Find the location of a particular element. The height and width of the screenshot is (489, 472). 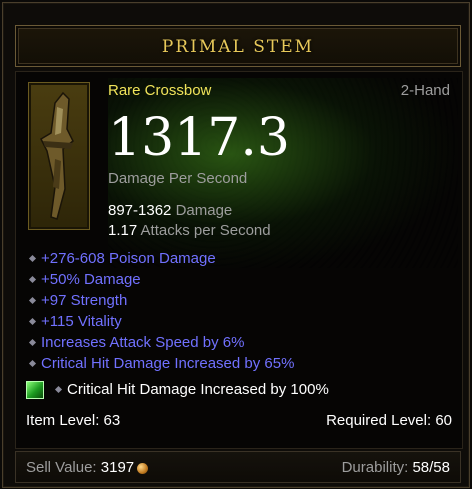

item-hand: 2-Hand is located at coordinates (425, 90).